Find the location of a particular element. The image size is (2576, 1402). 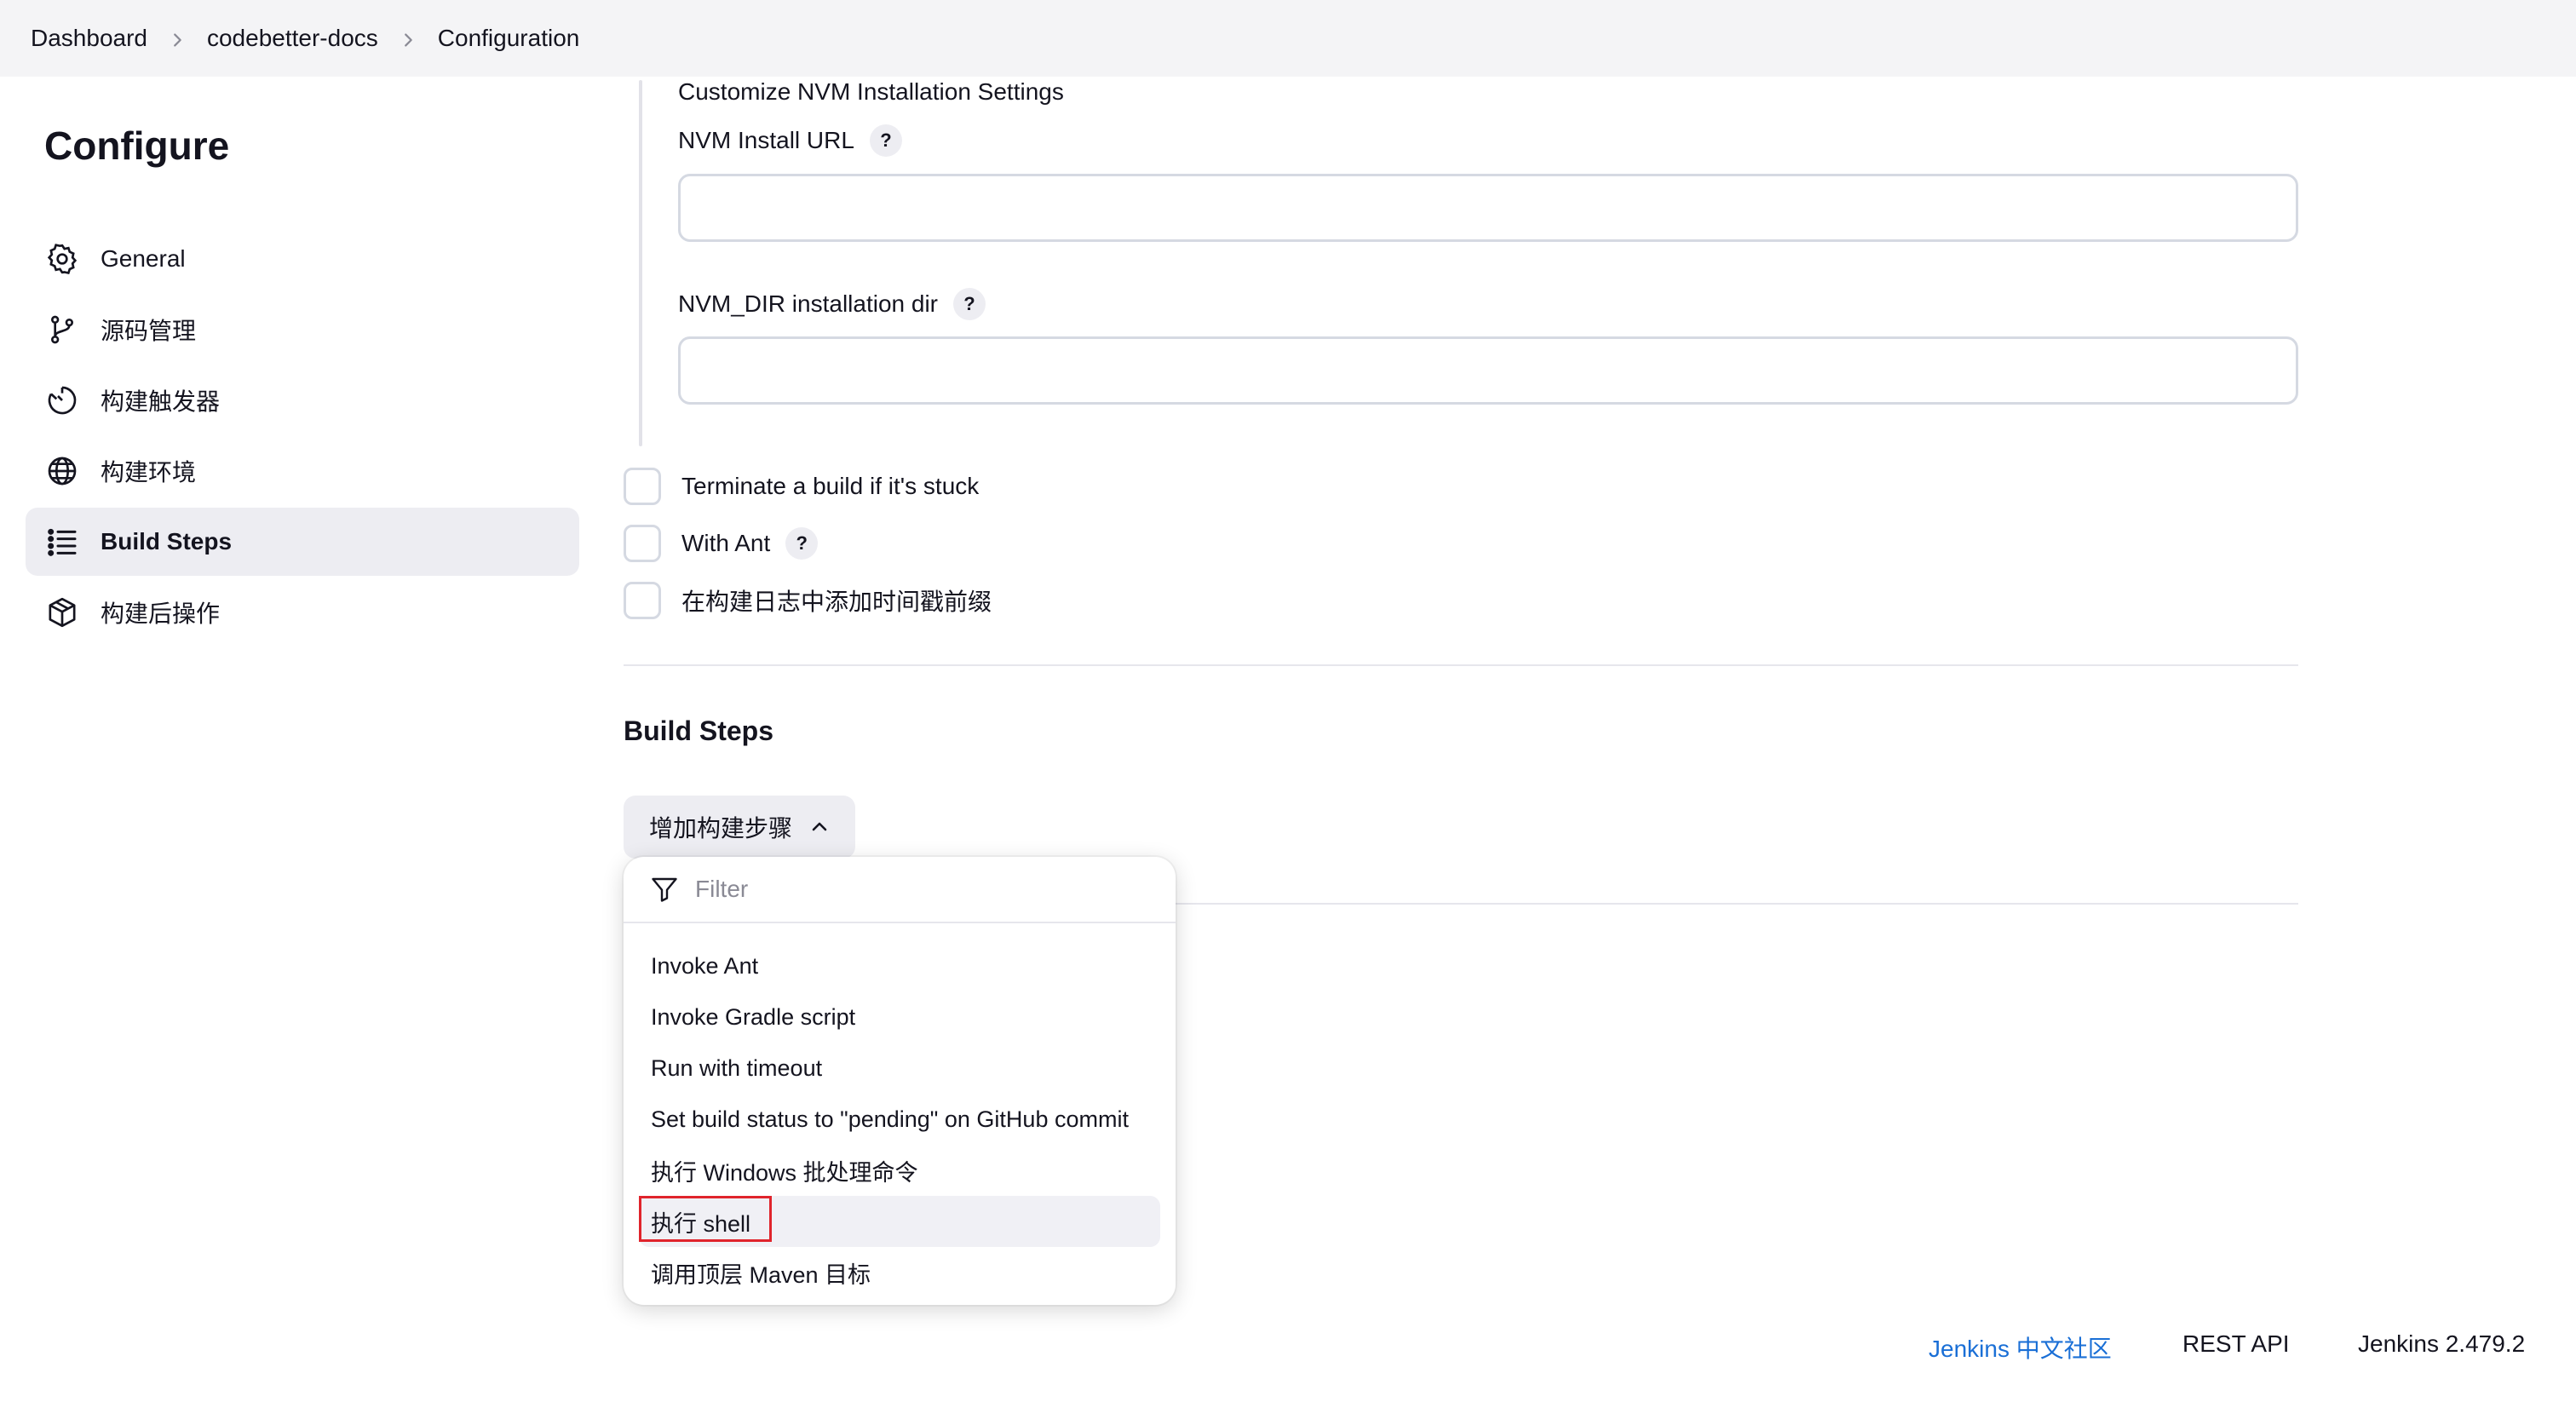

build-steps-heading: Build Steps is located at coordinates (699, 730).